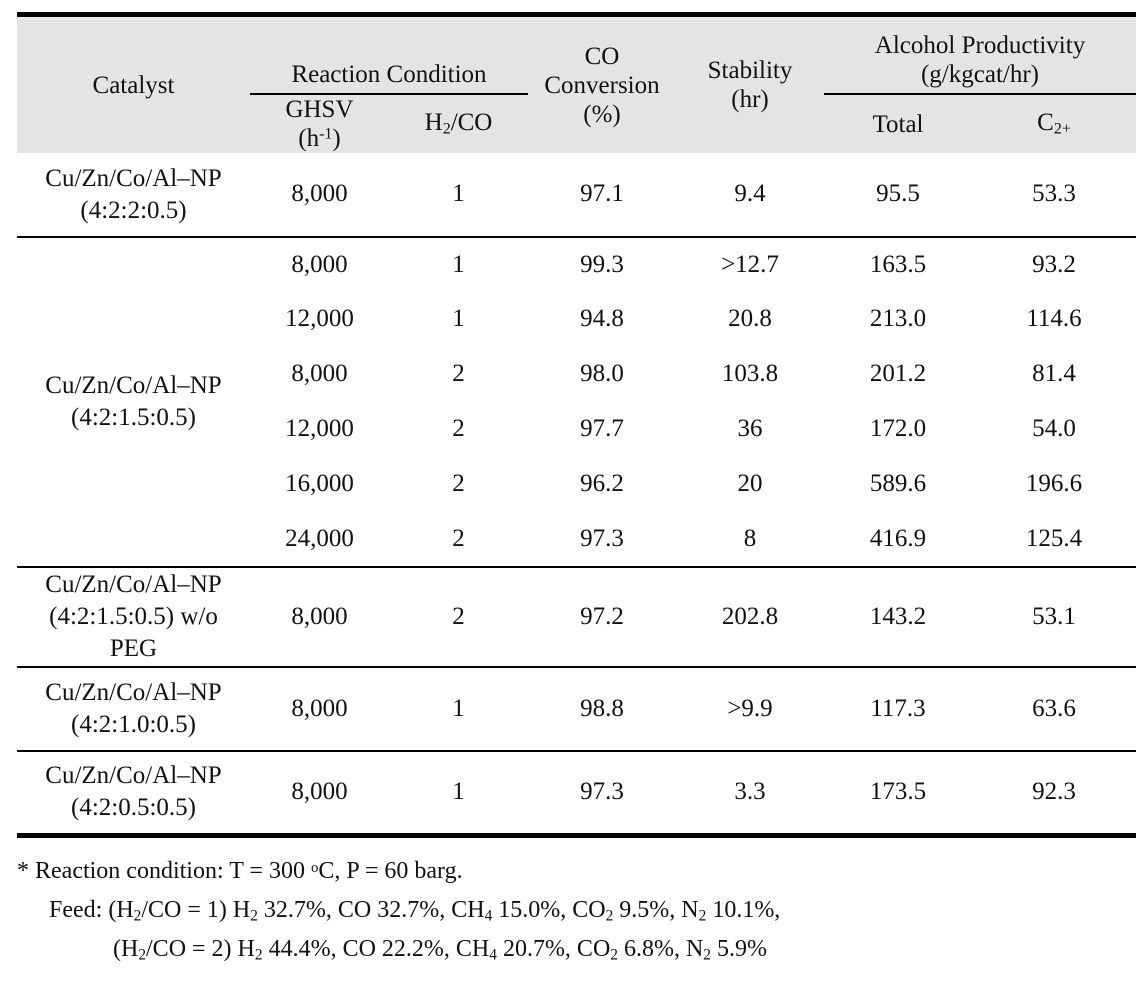 The height and width of the screenshot is (986, 1146). What do you see at coordinates (602, 195) in the screenshot?
I see `cell-co-conversion: 97.1` at bounding box center [602, 195].